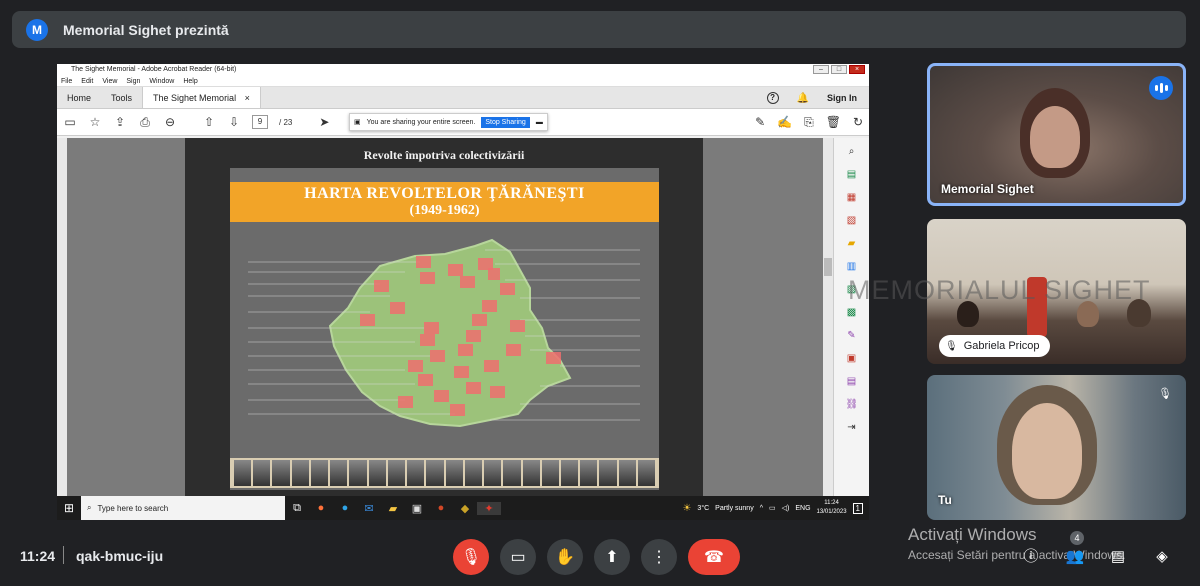 This screenshot has width=1200, height=586. Describe the element at coordinates (828, 267) in the screenshot. I see `scroll-thumb` at that location.